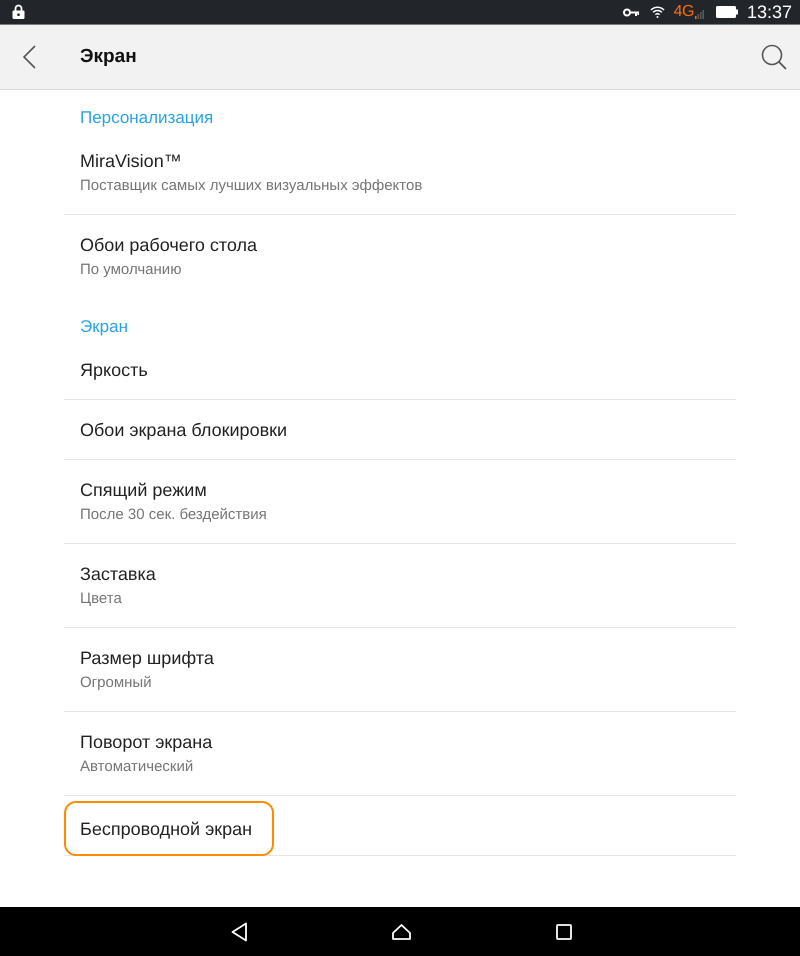  What do you see at coordinates (684, 12) in the screenshot?
I see `network-type: 4G` at bounding box center [684, 12].